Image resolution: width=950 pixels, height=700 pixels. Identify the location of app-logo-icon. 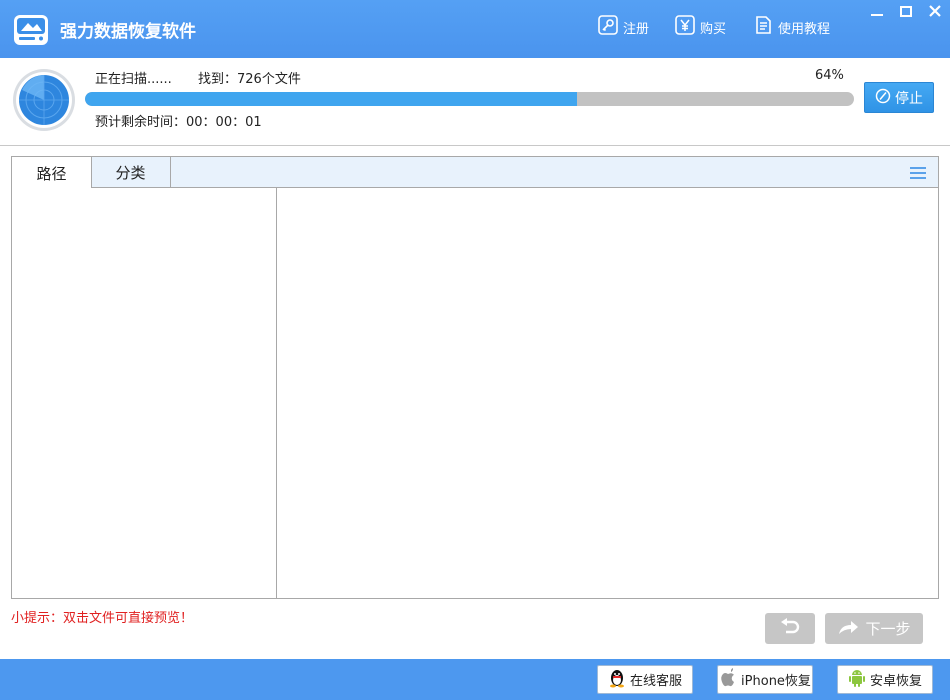
(31, 30).